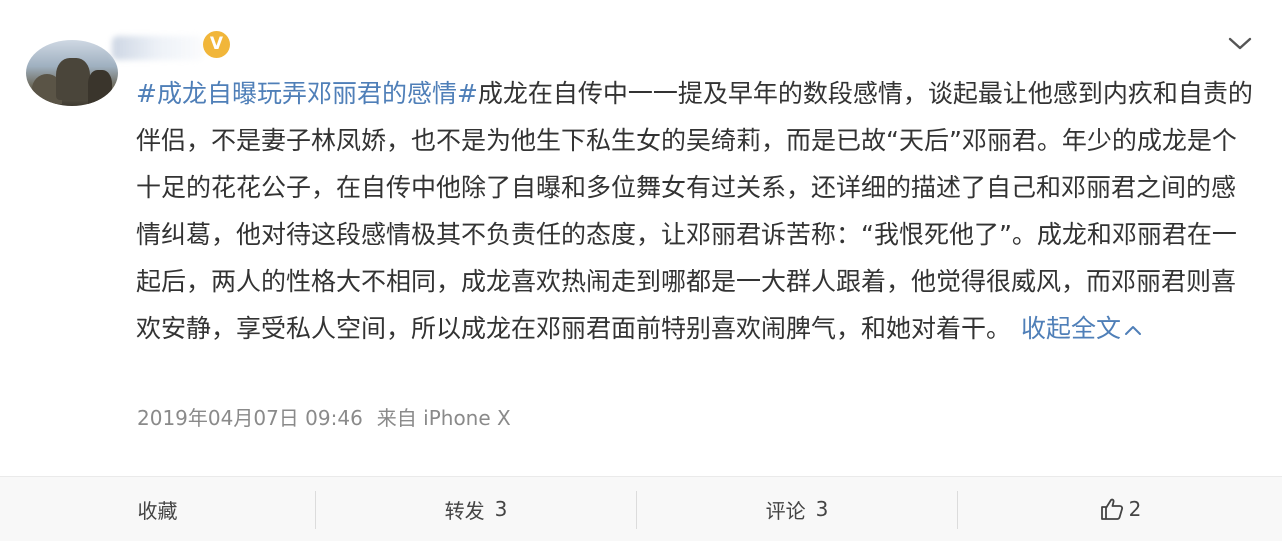 Image resolution: width=1282 pixels, height=541 pixels. I want to click on repost-button: 转发 3, so click(476, 509).